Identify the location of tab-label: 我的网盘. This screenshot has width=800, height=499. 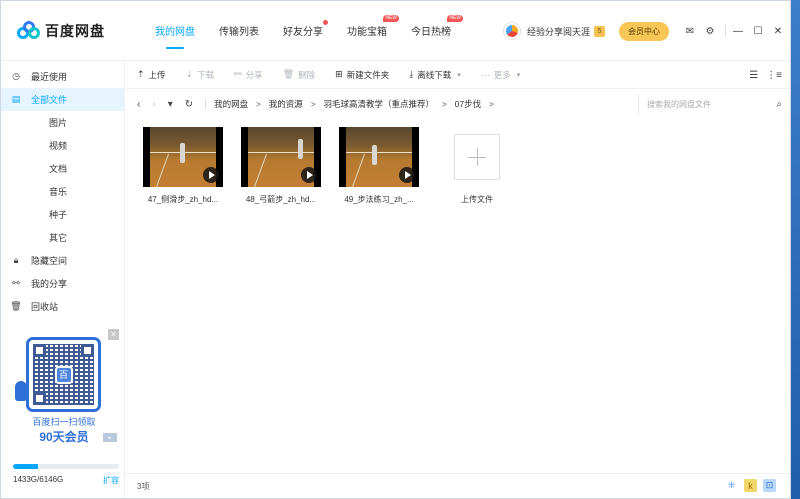
(175, 32).